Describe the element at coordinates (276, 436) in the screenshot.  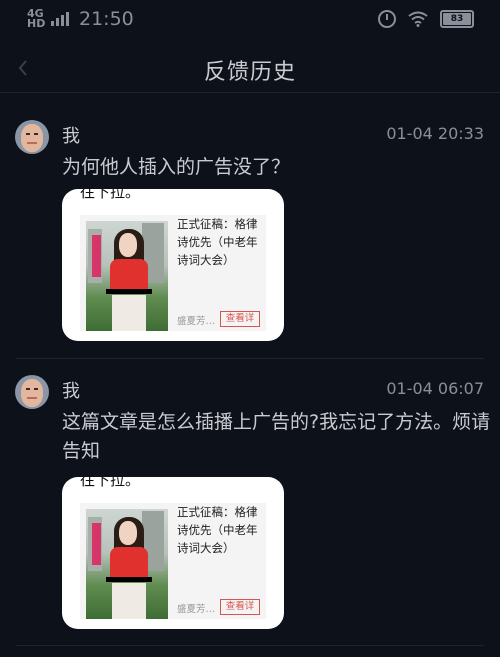
I see `feedback-message: 这篇文章是怎么插播上广告的?我忘记了方法。烦请告知` at that location.